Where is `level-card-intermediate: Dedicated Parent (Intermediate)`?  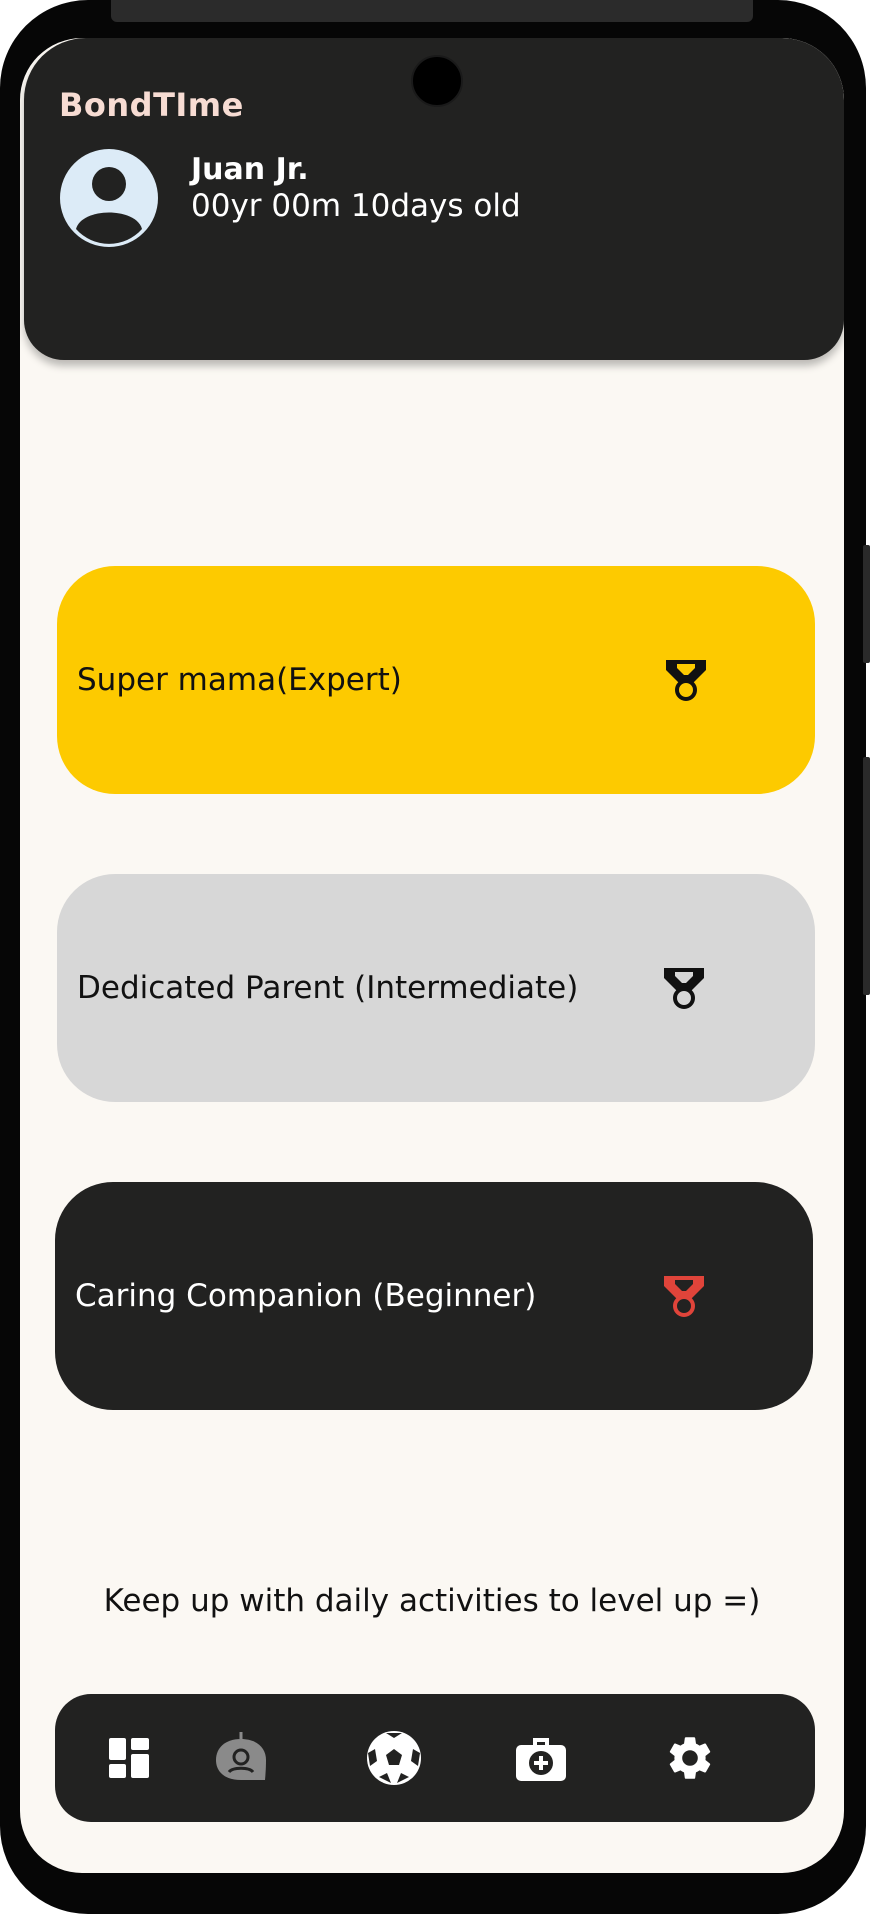 level-card-intermediate: Dedicated Parent (Intermediate) is located at coordinates (436, 988).